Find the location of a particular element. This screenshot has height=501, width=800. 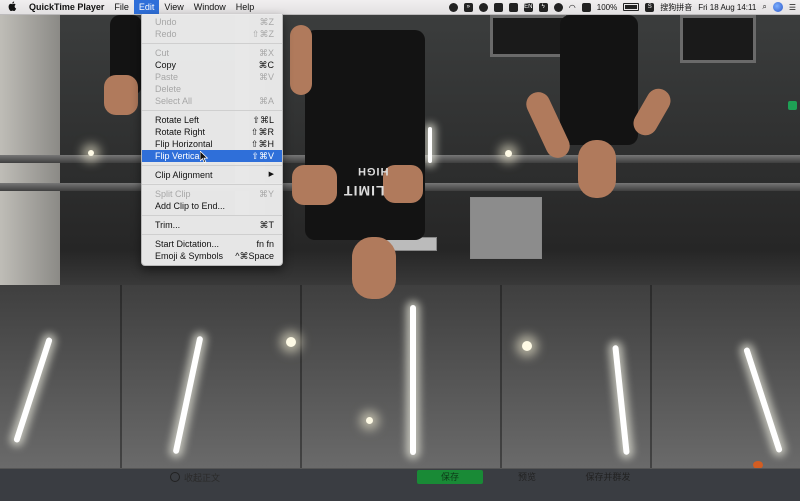

bag-icon is located at coordinates (498, 7).